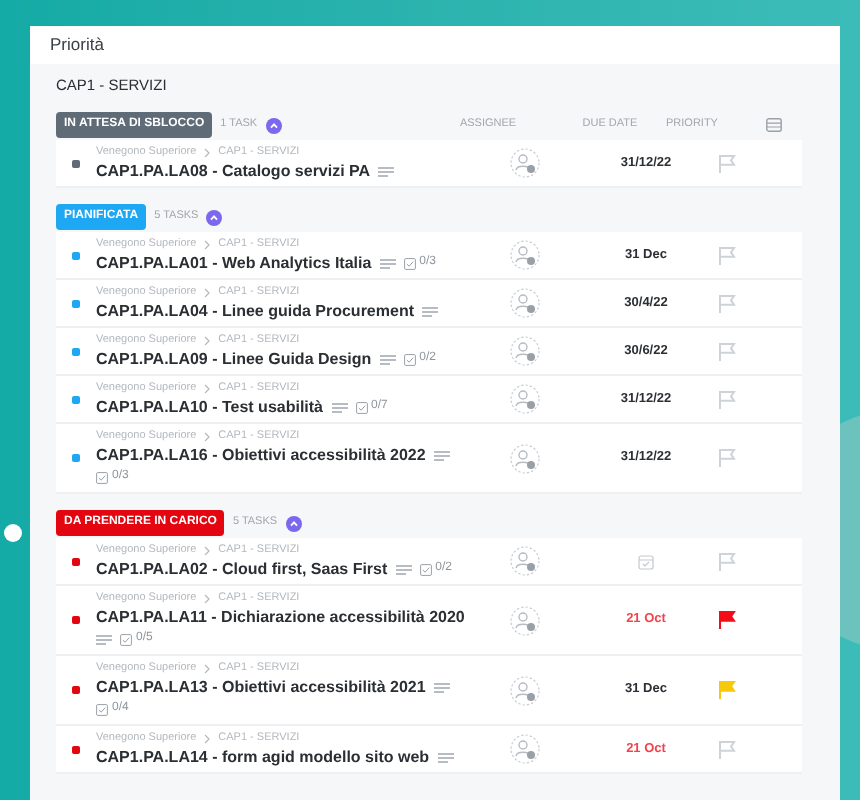 The image size is (860, 800). What do you see at coordinates (242, 569) in the screenshot?
I see `task-title: CAP1.PA.LA02 - Cloud first, Saas First` at bounding box center [242, 569].